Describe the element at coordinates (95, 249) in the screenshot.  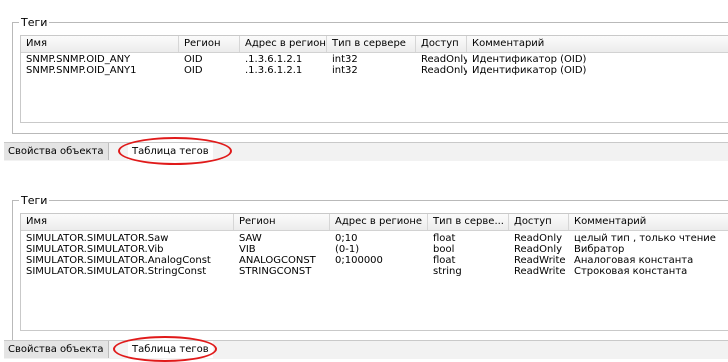
I see `cell-name: SIMULATOR.SIMULATOR.Vib` at that location.